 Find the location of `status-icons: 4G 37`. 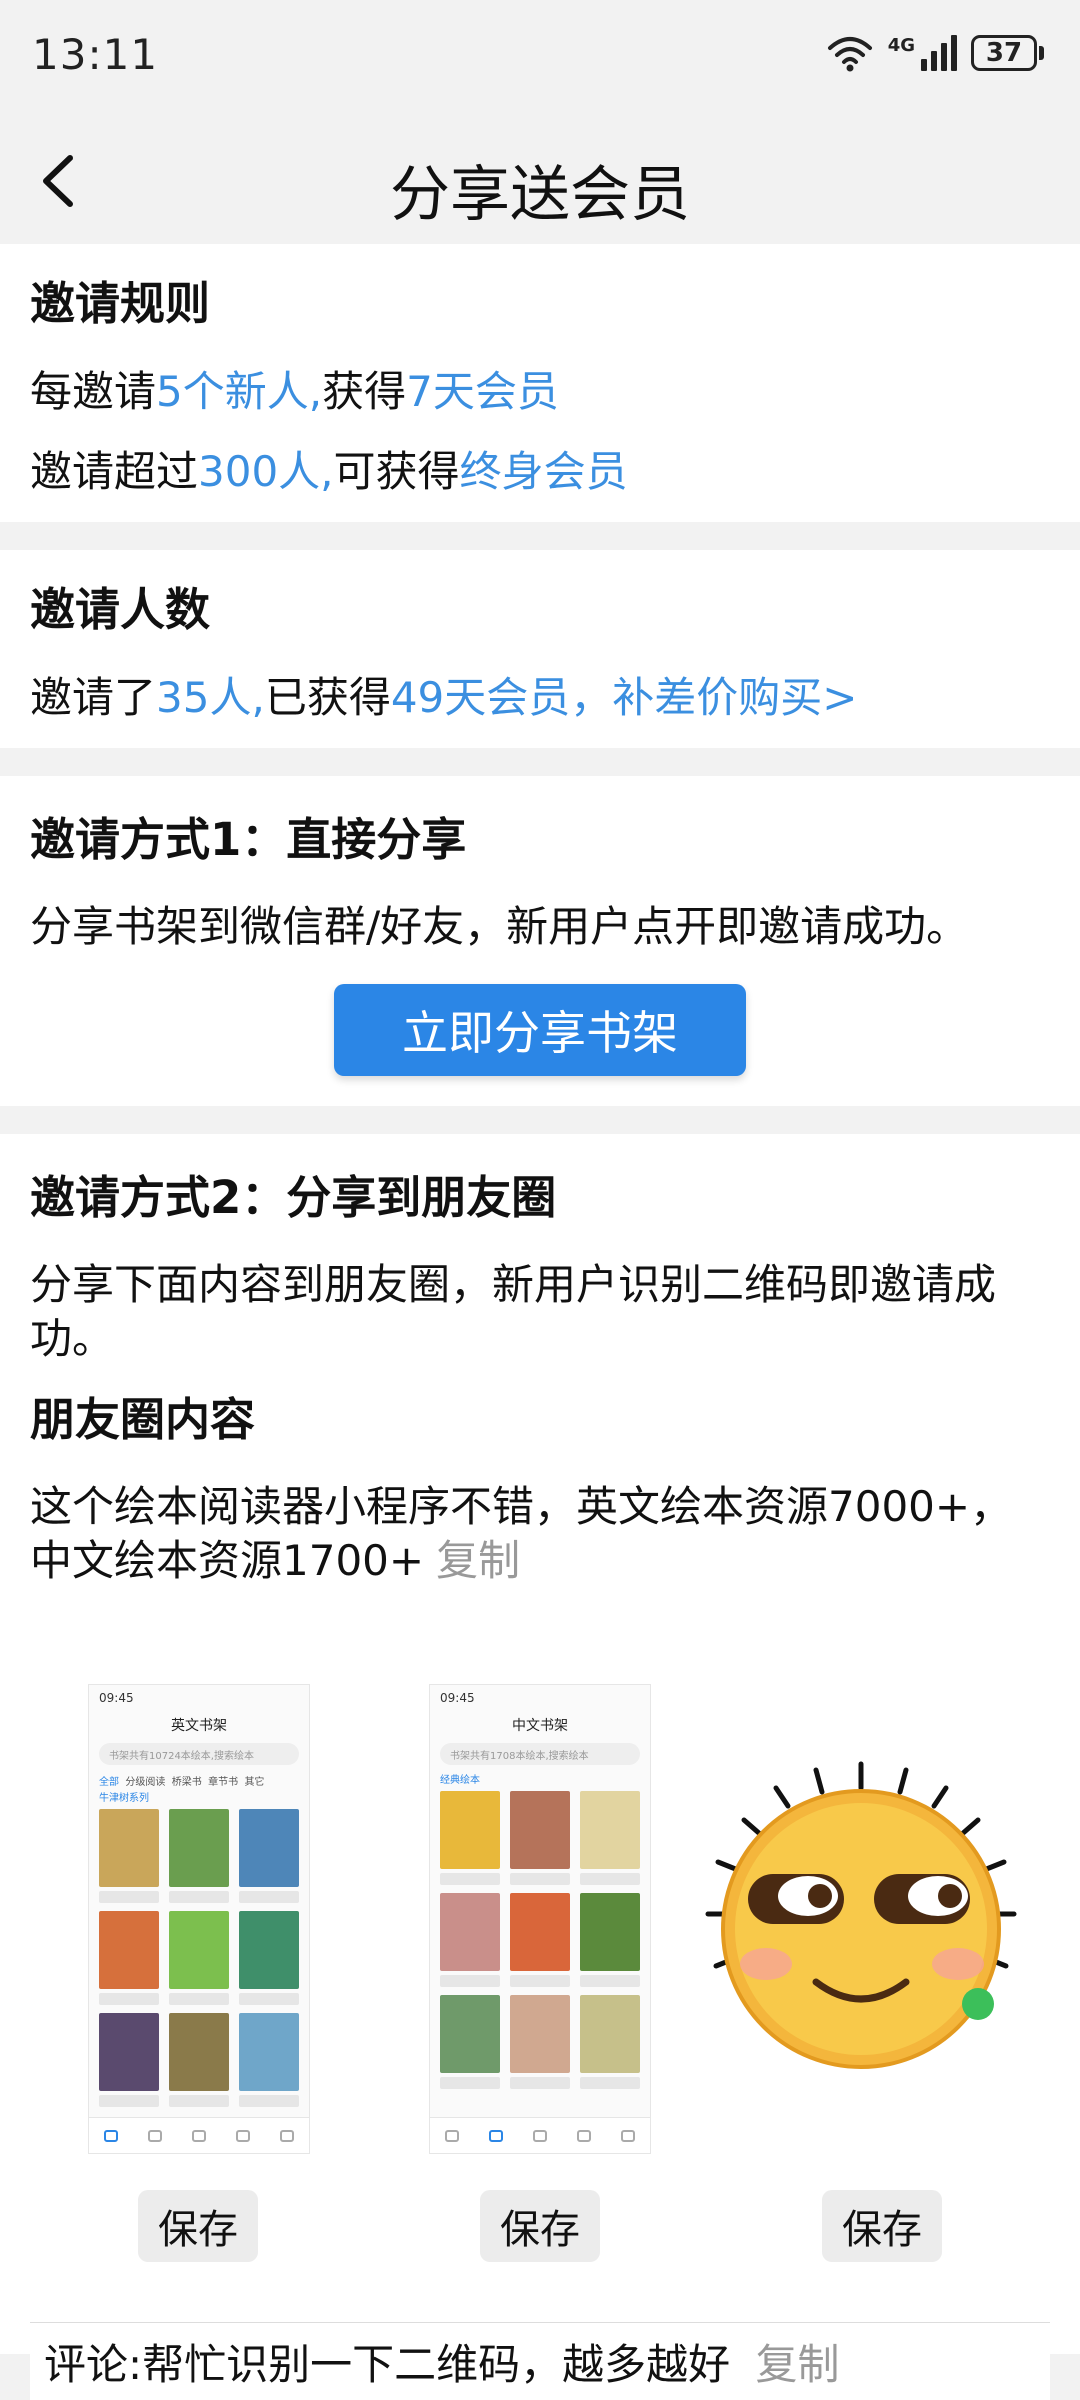

status-icons: 4G 37 is located at coordinates (935, 53).